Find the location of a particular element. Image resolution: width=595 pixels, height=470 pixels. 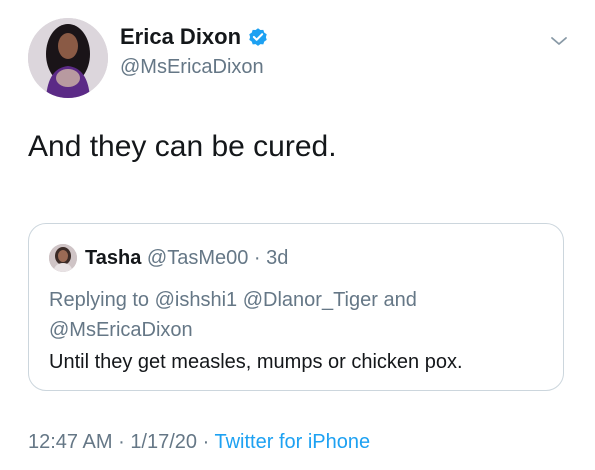

chevron-down-icon is located at coordinates (559, 41).